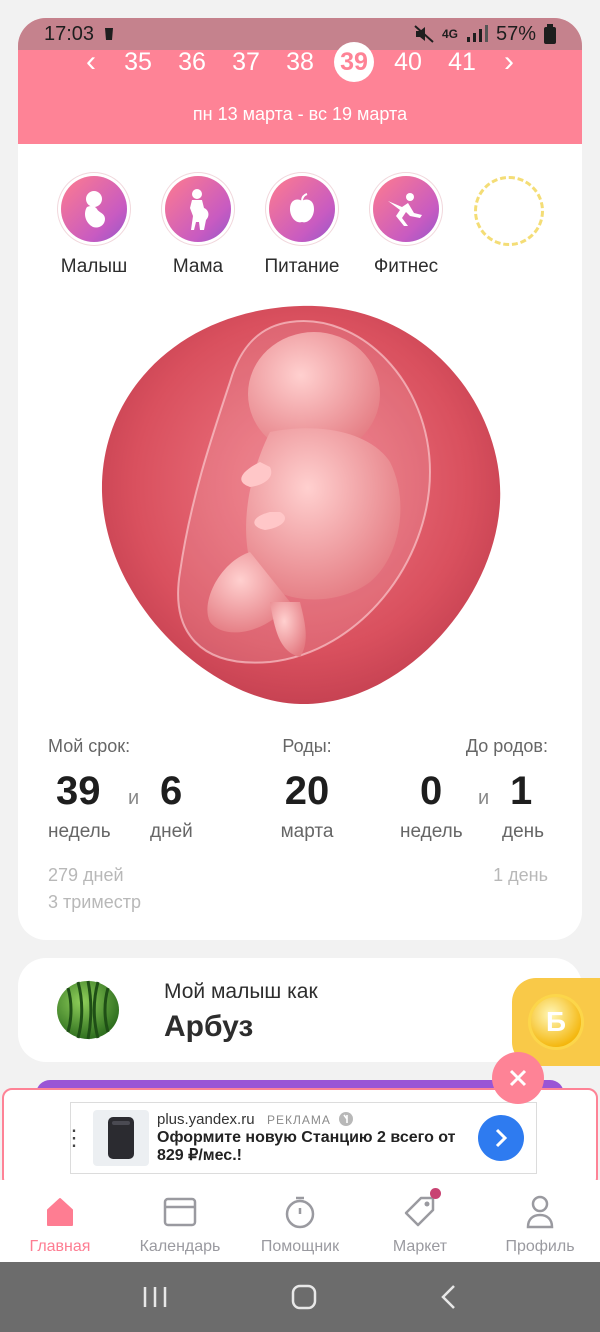 The width and height of the screenshot is (600, 1332). What do you see at coordinates (302, 266) in the screenshot?
I see `category-label: Питание` at bounding box center [302, 266].